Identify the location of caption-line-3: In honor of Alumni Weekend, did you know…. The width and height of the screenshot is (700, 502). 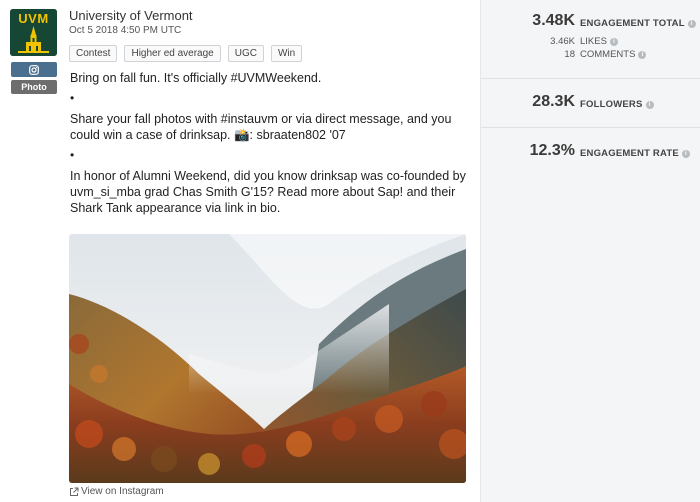
(268, 192).